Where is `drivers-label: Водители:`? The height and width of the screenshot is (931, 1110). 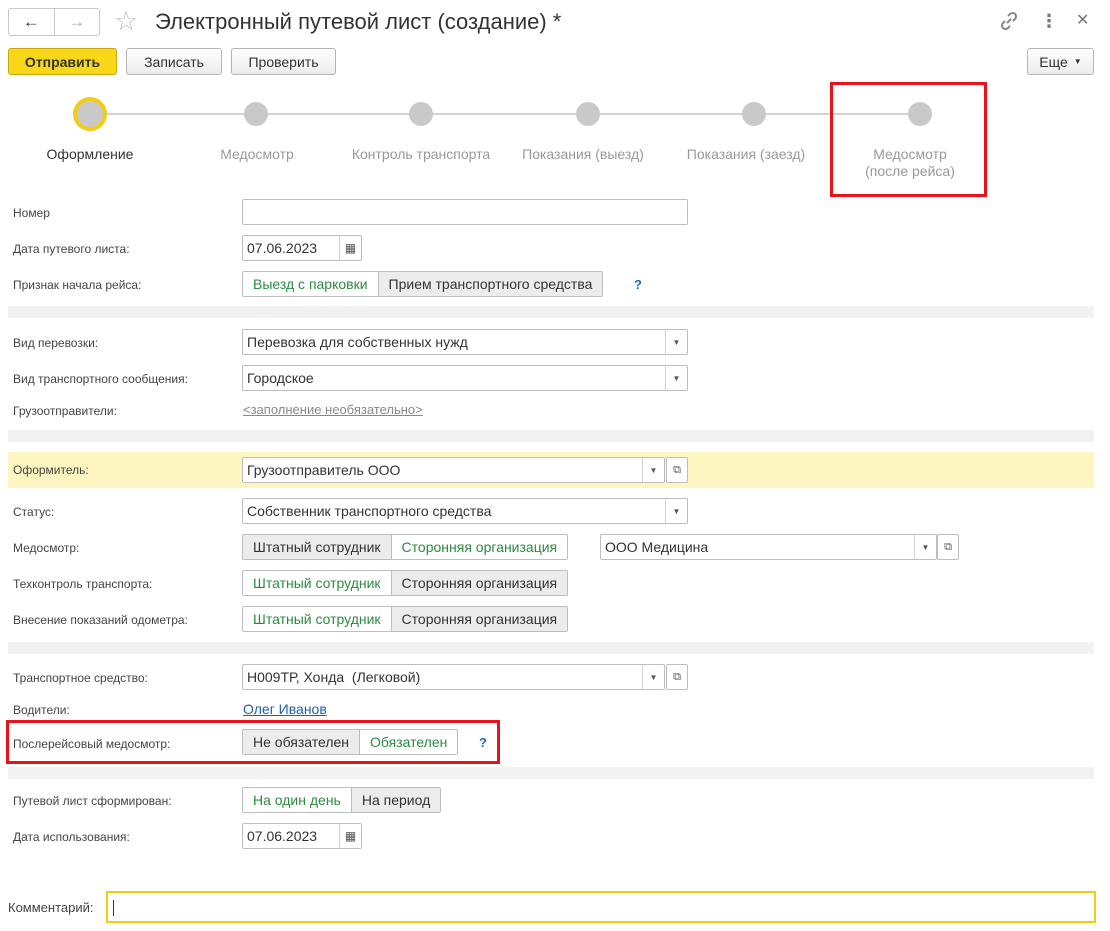
drivers-label: Водители: is located at coordinates (41, 710).